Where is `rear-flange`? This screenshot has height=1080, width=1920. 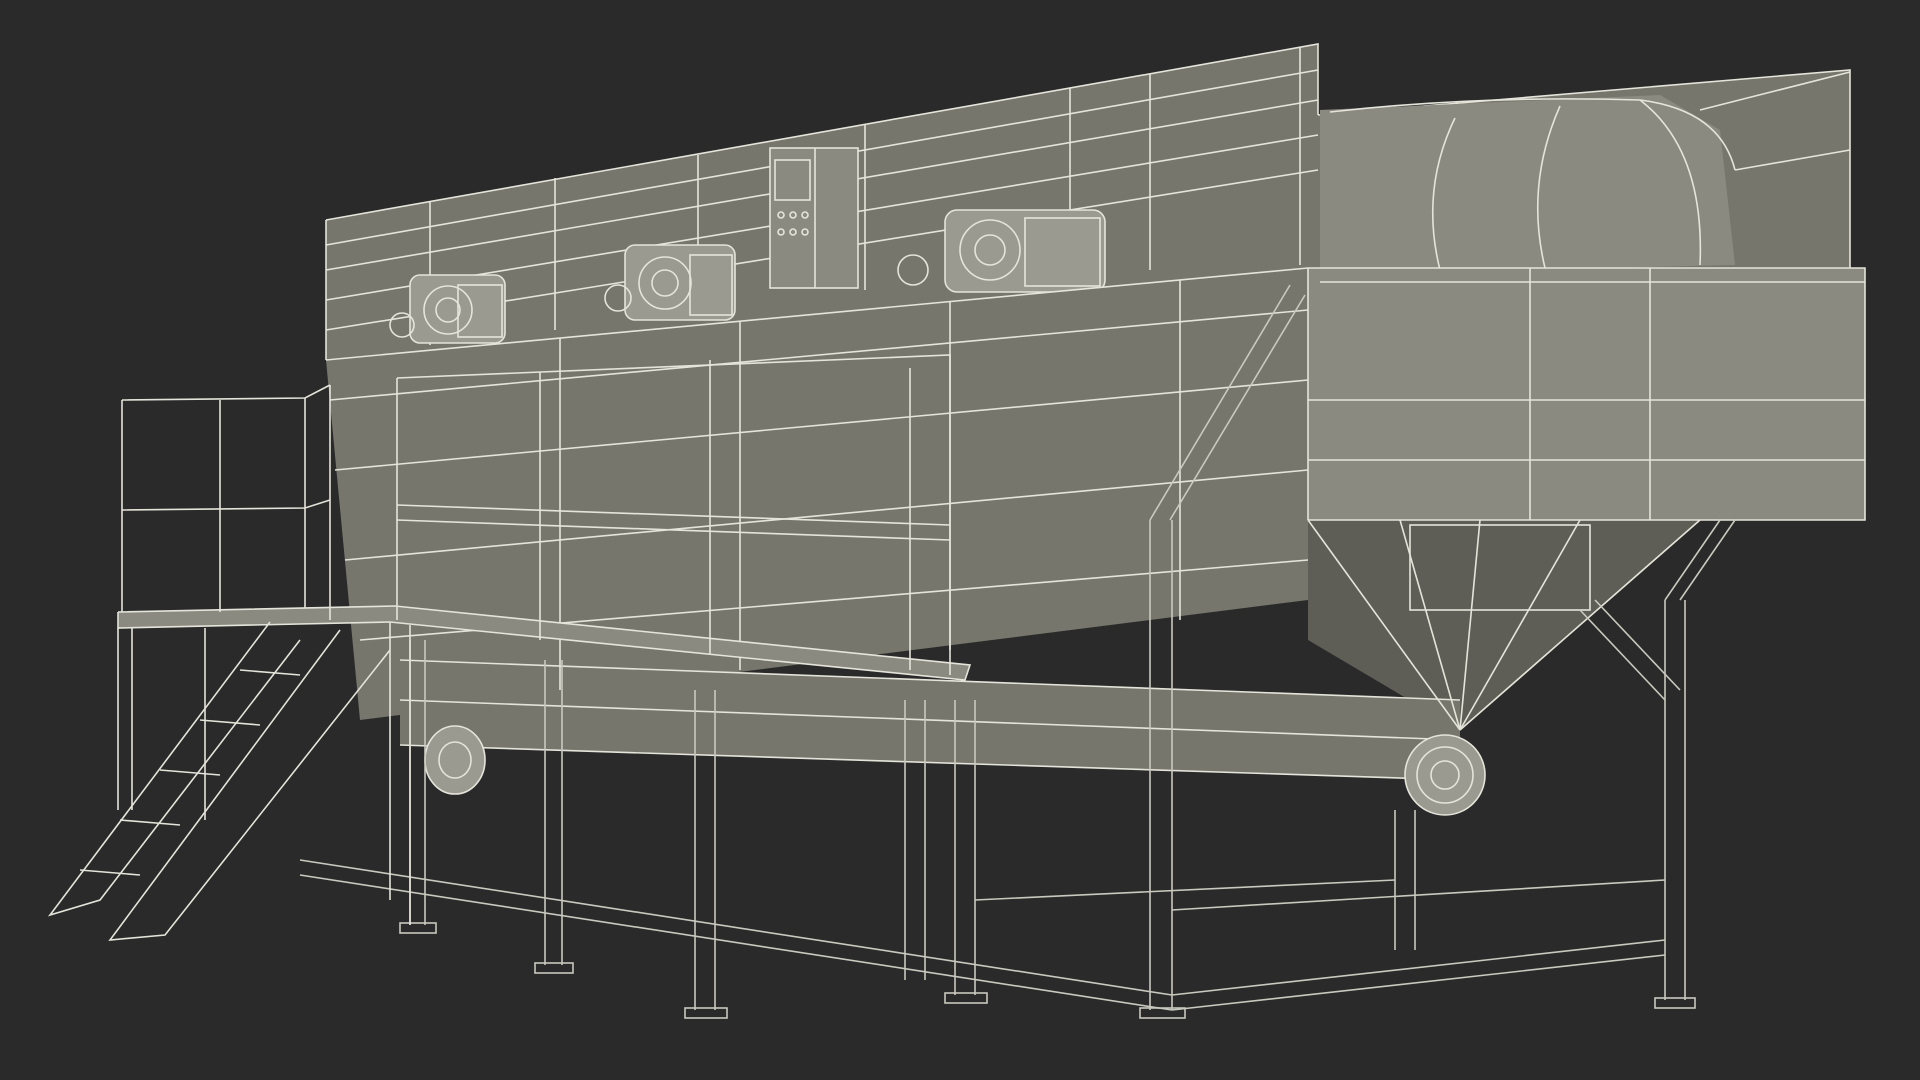
rear-flange is located at coordinates (455, 760).